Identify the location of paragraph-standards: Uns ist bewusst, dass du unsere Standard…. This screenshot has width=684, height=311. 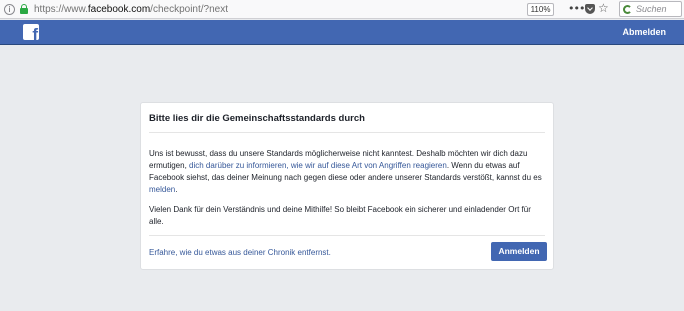
(347, 172).